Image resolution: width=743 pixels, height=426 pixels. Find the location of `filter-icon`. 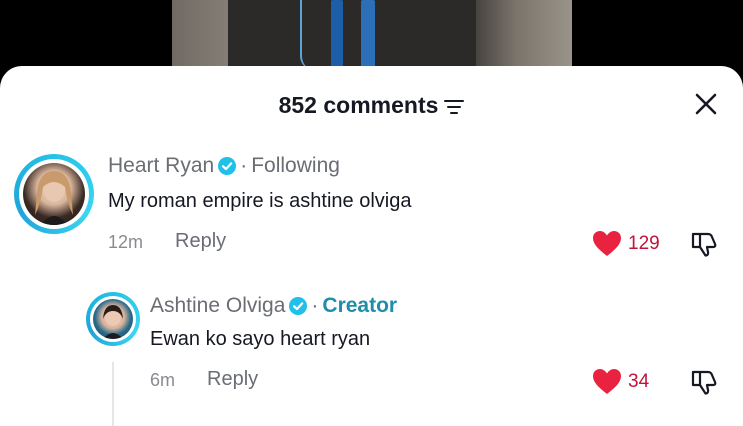

filter-icon is located at coordinates (454, 106).